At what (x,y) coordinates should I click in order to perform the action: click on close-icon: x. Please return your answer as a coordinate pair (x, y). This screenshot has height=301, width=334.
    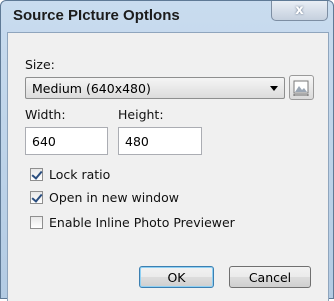
    Looking at the image, I should click on (299, 10).